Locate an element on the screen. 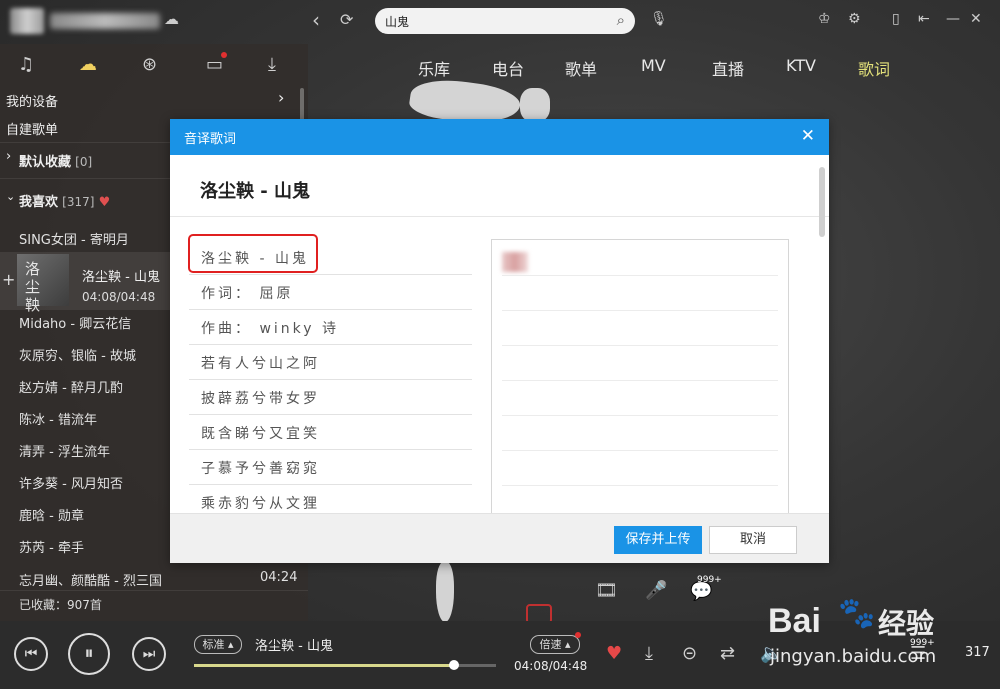  device-icon: ▭ is located at coordinates (214, 64).